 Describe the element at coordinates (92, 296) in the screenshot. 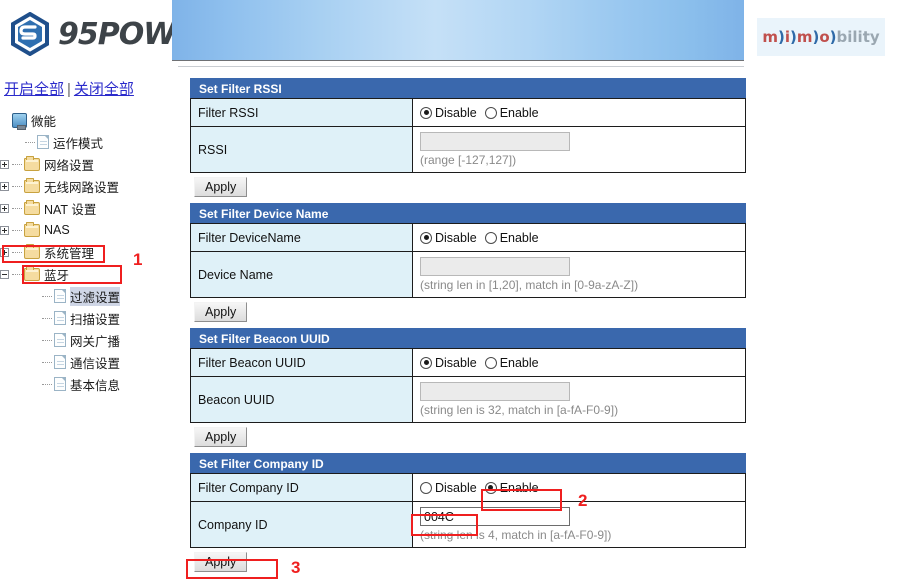

I see `tree-node-8: 过滤设置` at that location.